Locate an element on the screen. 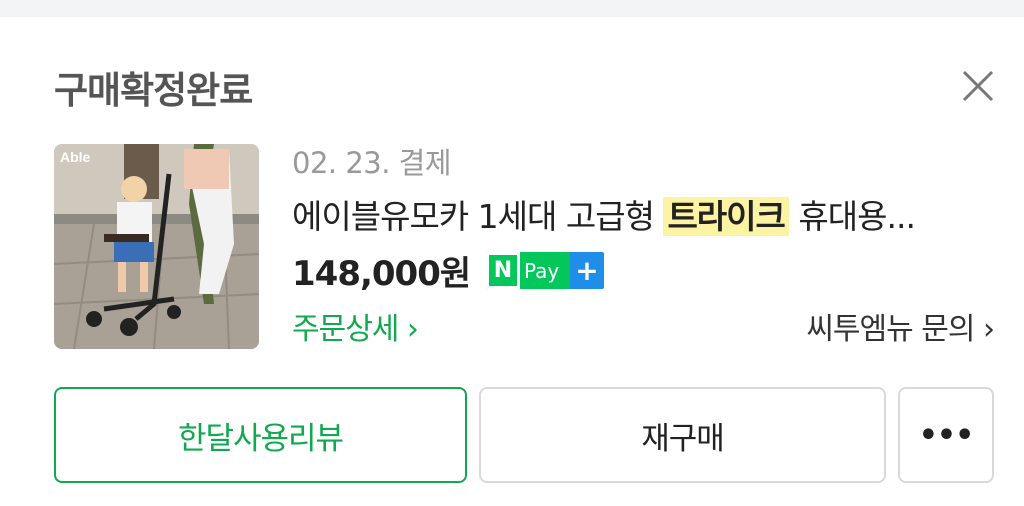  more-icon: ••• is located at coordinates (946, 435).